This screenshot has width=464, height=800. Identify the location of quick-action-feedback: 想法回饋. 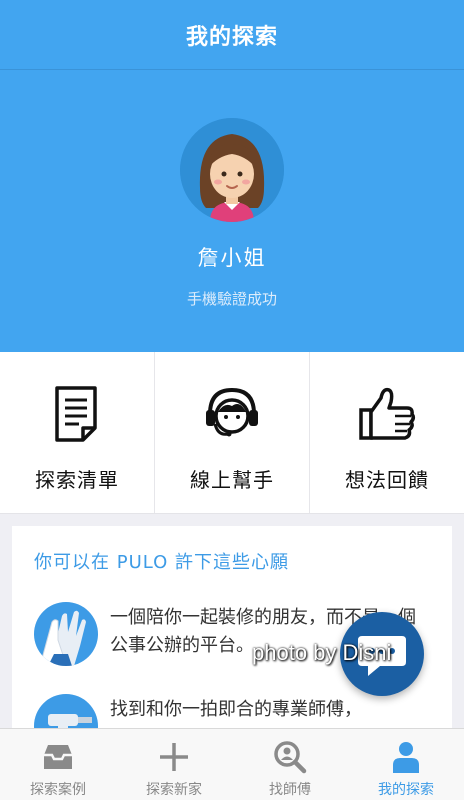
(387, 432).